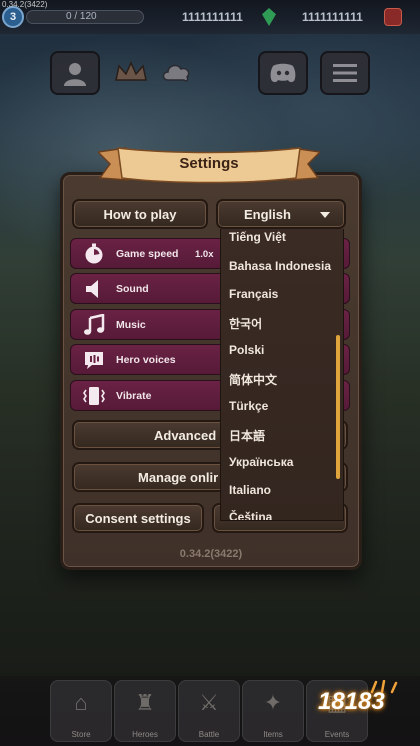 This screenshot has height=746, width=420. I want to click on language-option: Bahasa Indonesia, so click(280, 266).